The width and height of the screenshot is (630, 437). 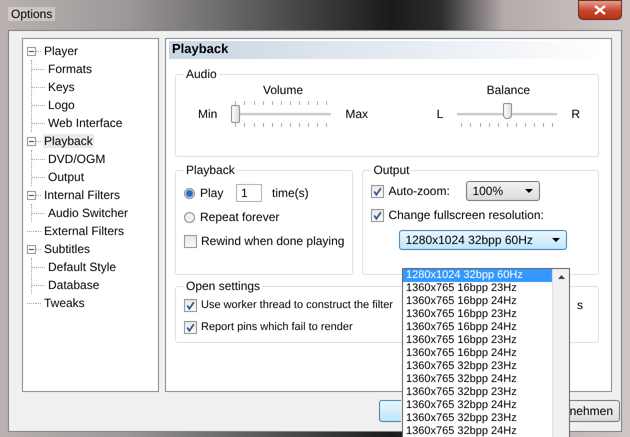 I want to click on checkbox-label: Auto-zoom:, so click(x=419, y=191).